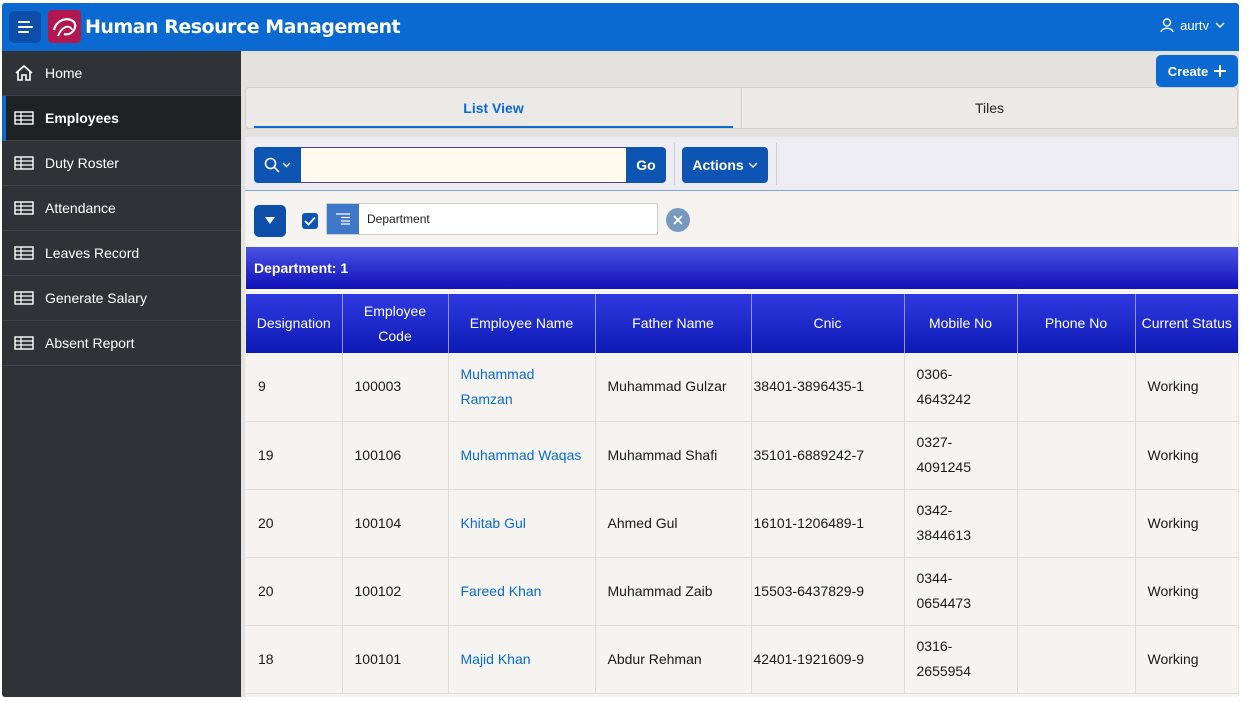 The width and height of the screenshot is (1248, 701). Describe the element at coordinates (294, 455) in the screenshot. I see `designation-cell: 19` at that location.